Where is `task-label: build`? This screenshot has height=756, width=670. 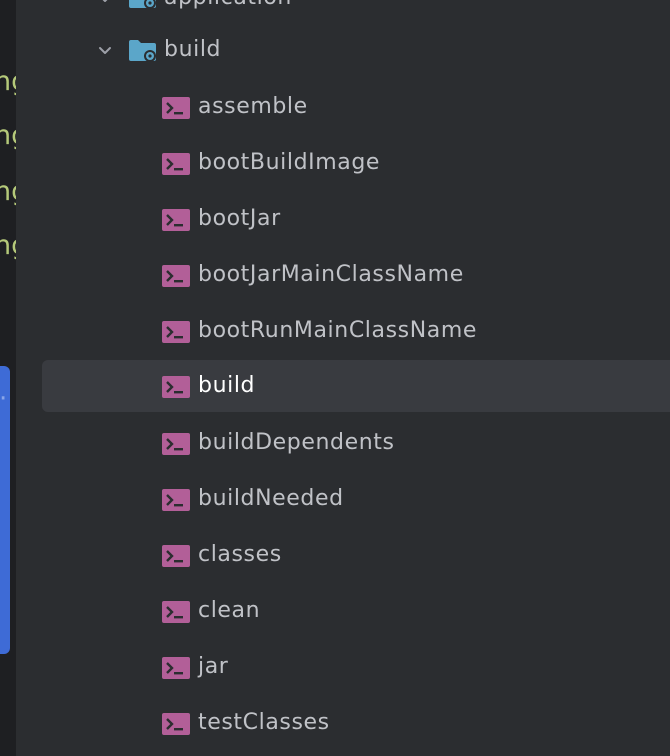
task-label: build is located at coordinates (227, 385).